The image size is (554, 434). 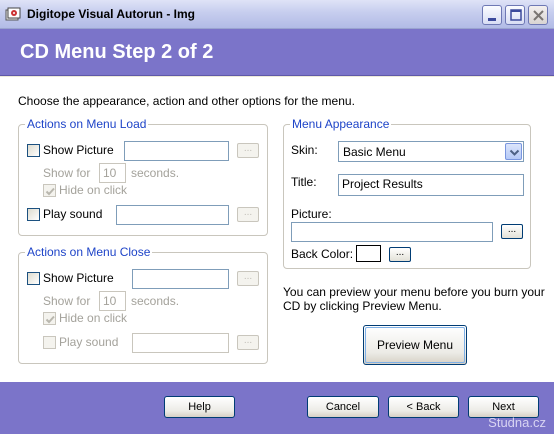 I want to click on load-play-sound-label: Play sound, so click(x=73, y=214).